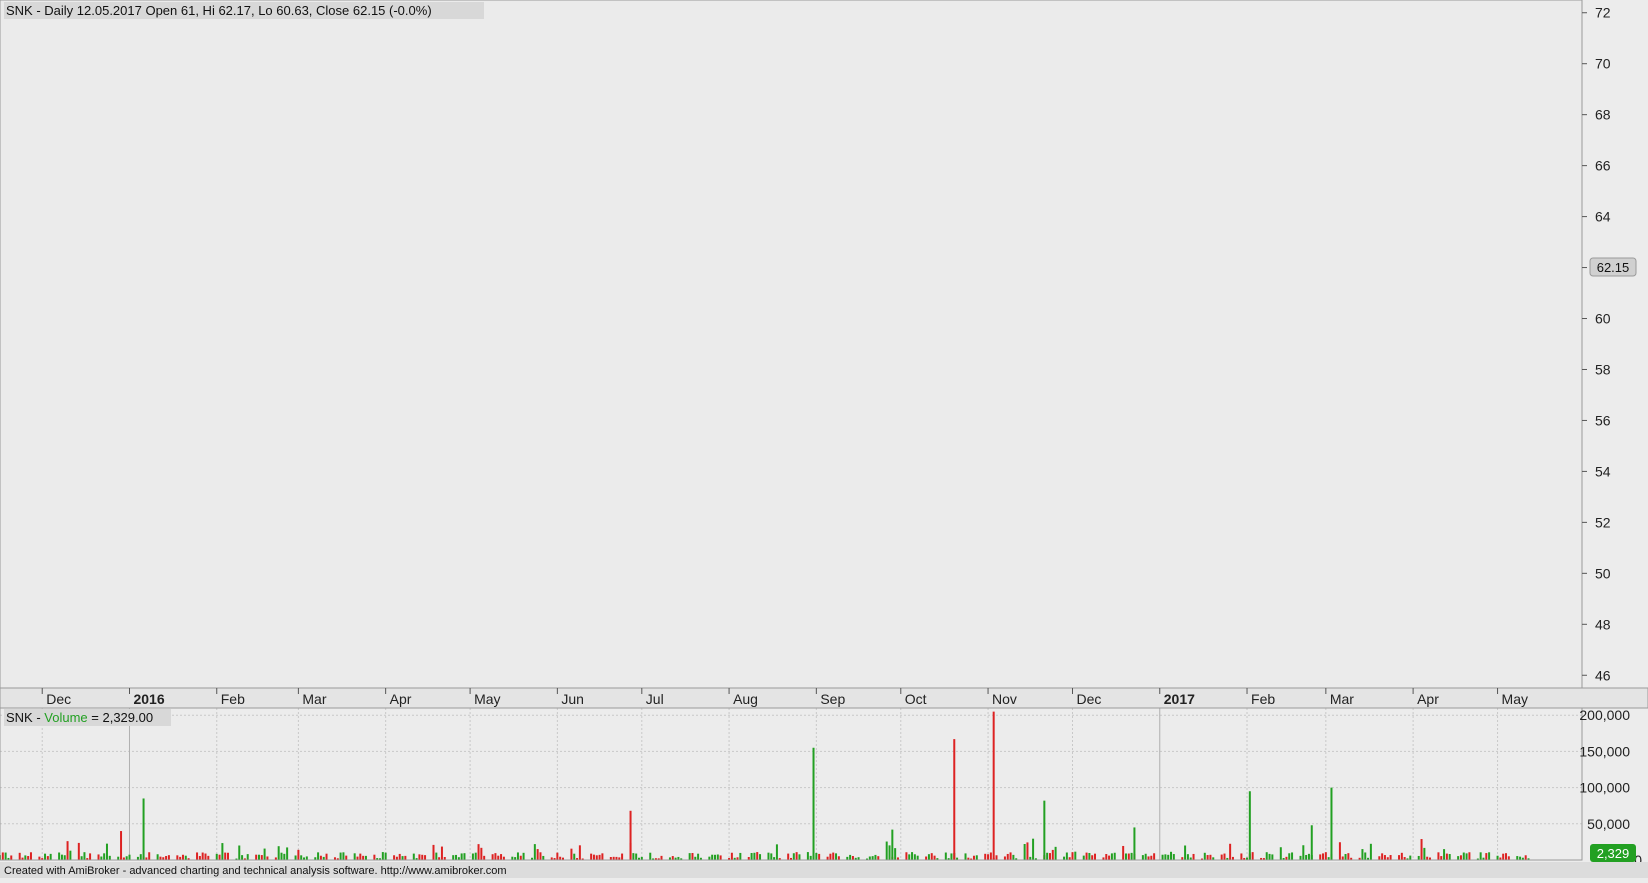 The height and width of the screenshot is (883, 1648). I want to click on volume-tick-label: 200,000, so click(1604, 715).